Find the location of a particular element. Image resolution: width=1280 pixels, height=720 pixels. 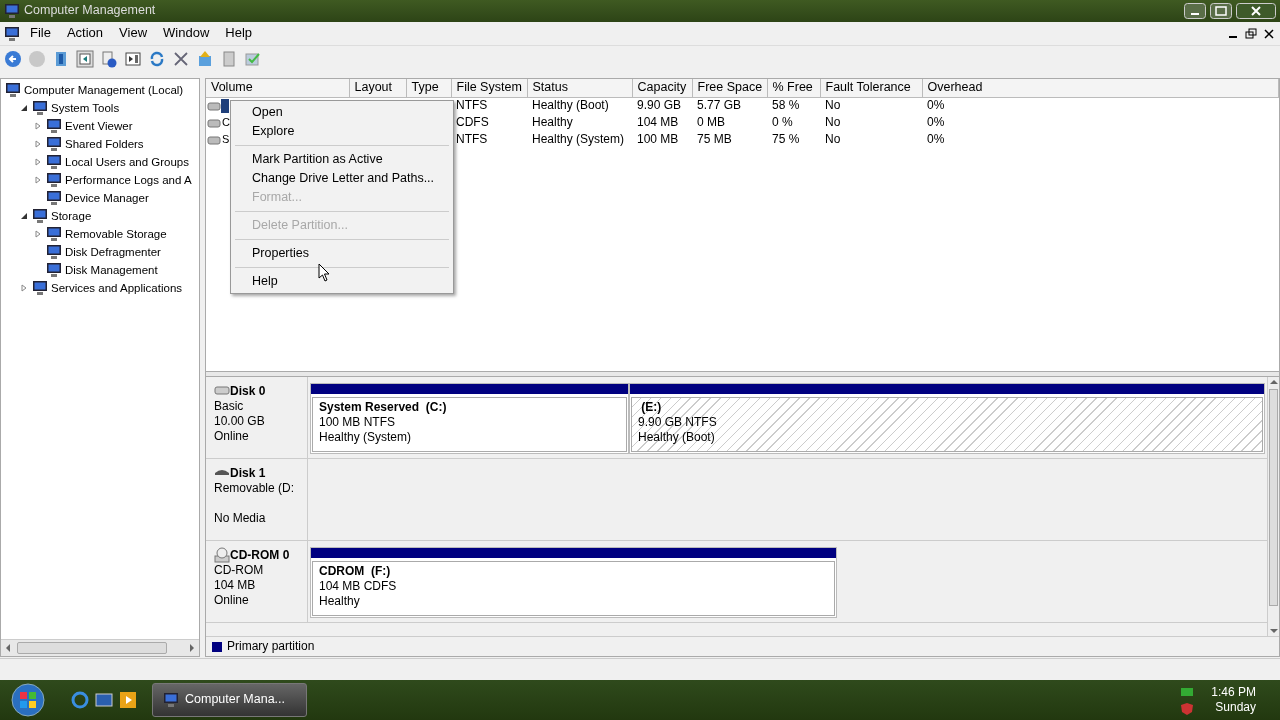

menu-item: Properties is located at coordinates (342, 253).